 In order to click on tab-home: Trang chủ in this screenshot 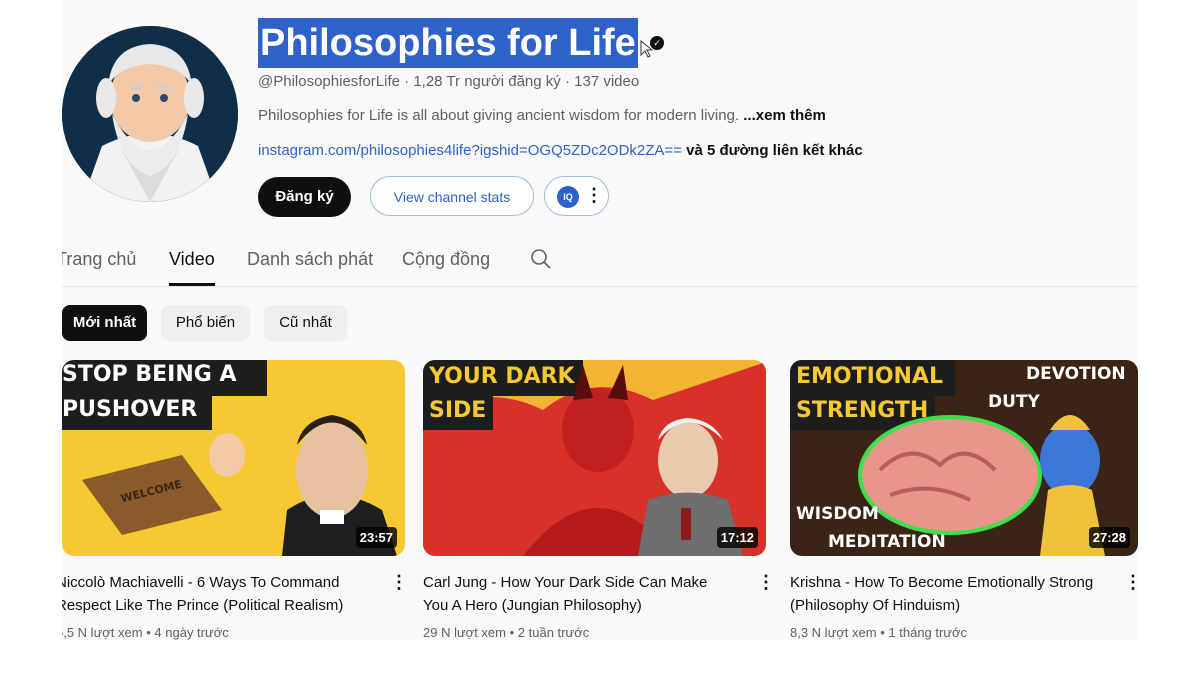, I will do `click(99, 266)`.